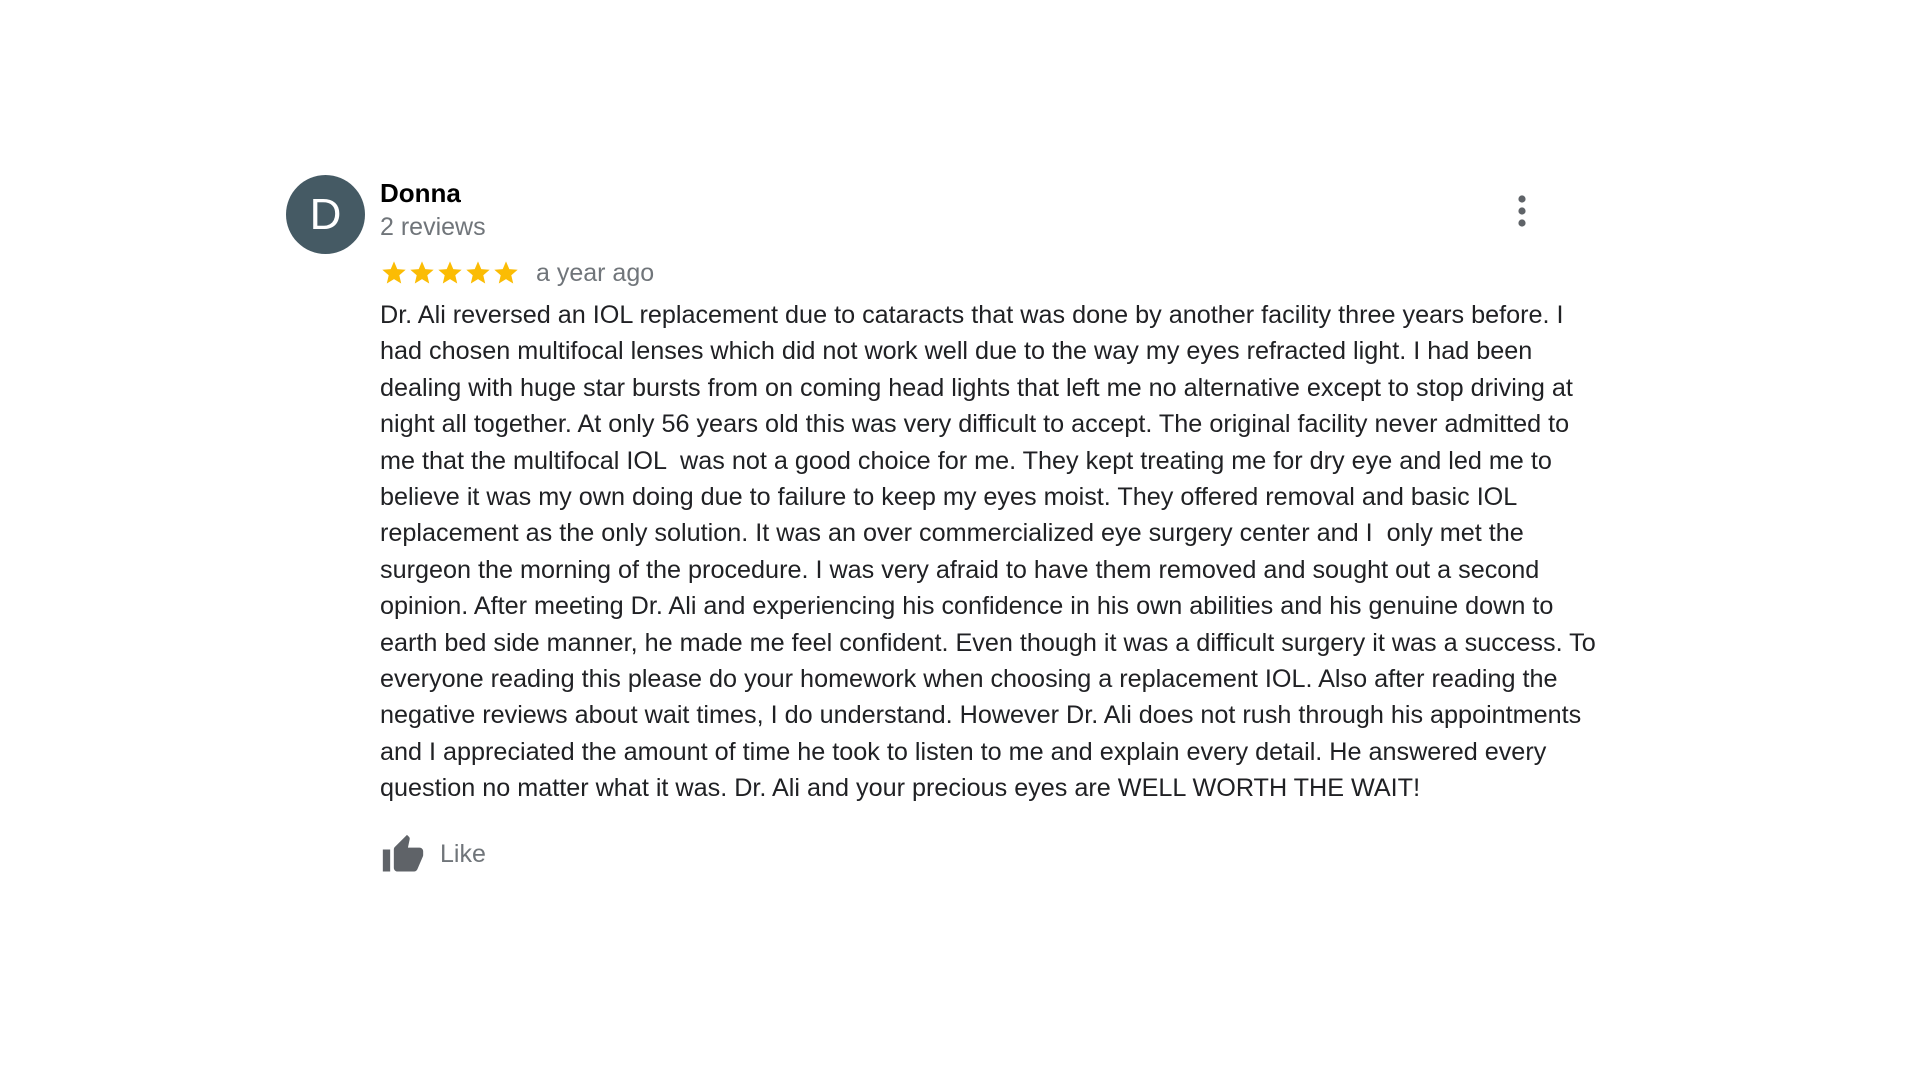 Image resolution: width=1920 pixels, height=1080 pixels. I want to click on avatar-initial: D, so click(325, 214).